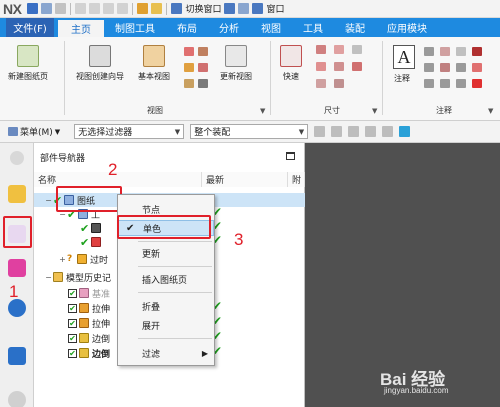  What do you see at coordinates (17, 399) in the screenshot?
I see `clock-icon` at bounding box center [17, 399].